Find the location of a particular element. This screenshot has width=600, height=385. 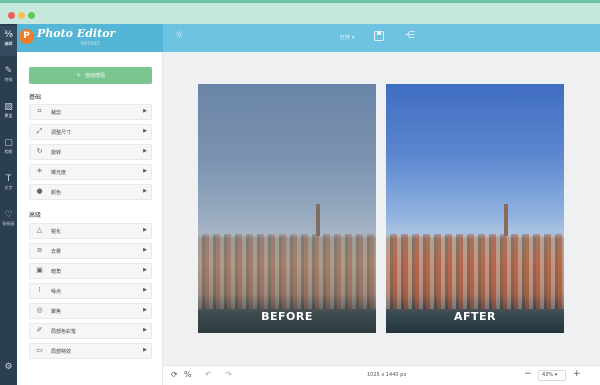

open-menu-label: 打开 is located at coordinates (345, 38).